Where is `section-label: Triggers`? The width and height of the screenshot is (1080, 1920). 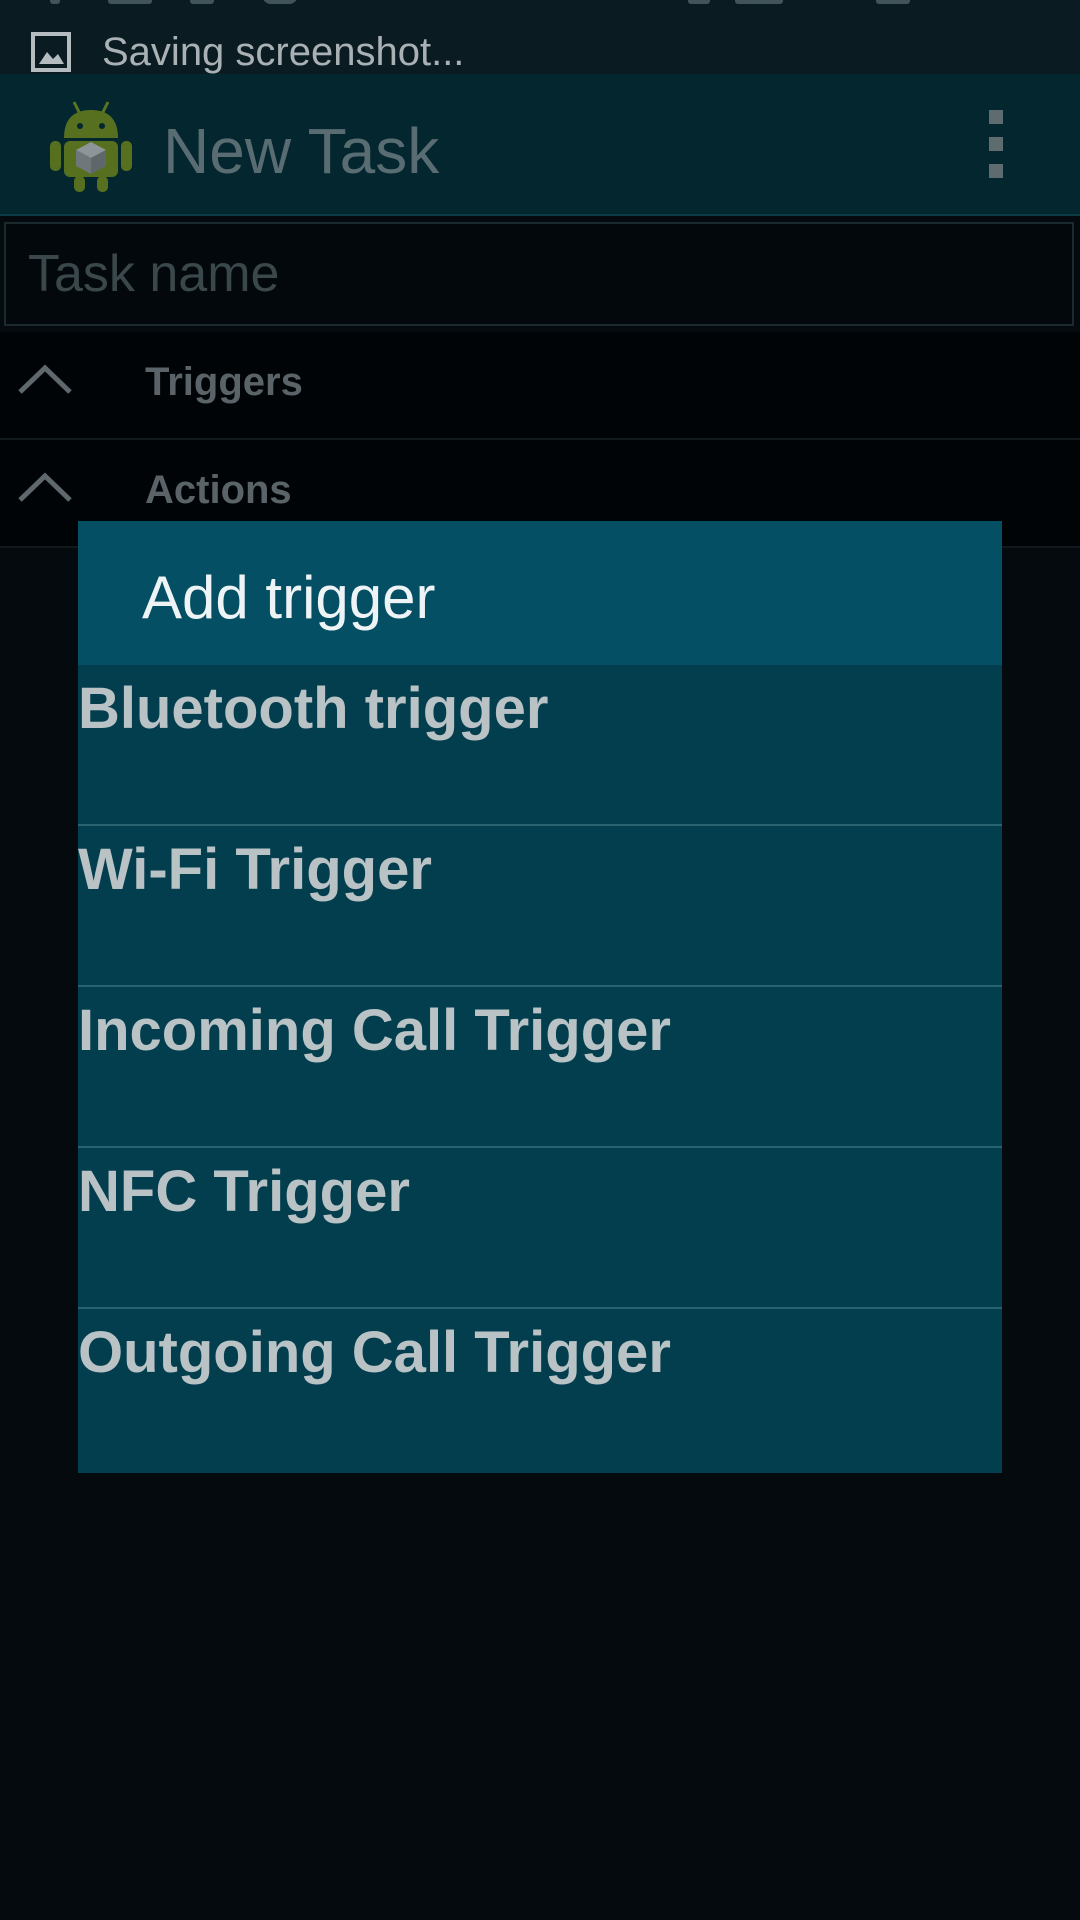 section-label: Triggers is located at coordinates (224, 382).